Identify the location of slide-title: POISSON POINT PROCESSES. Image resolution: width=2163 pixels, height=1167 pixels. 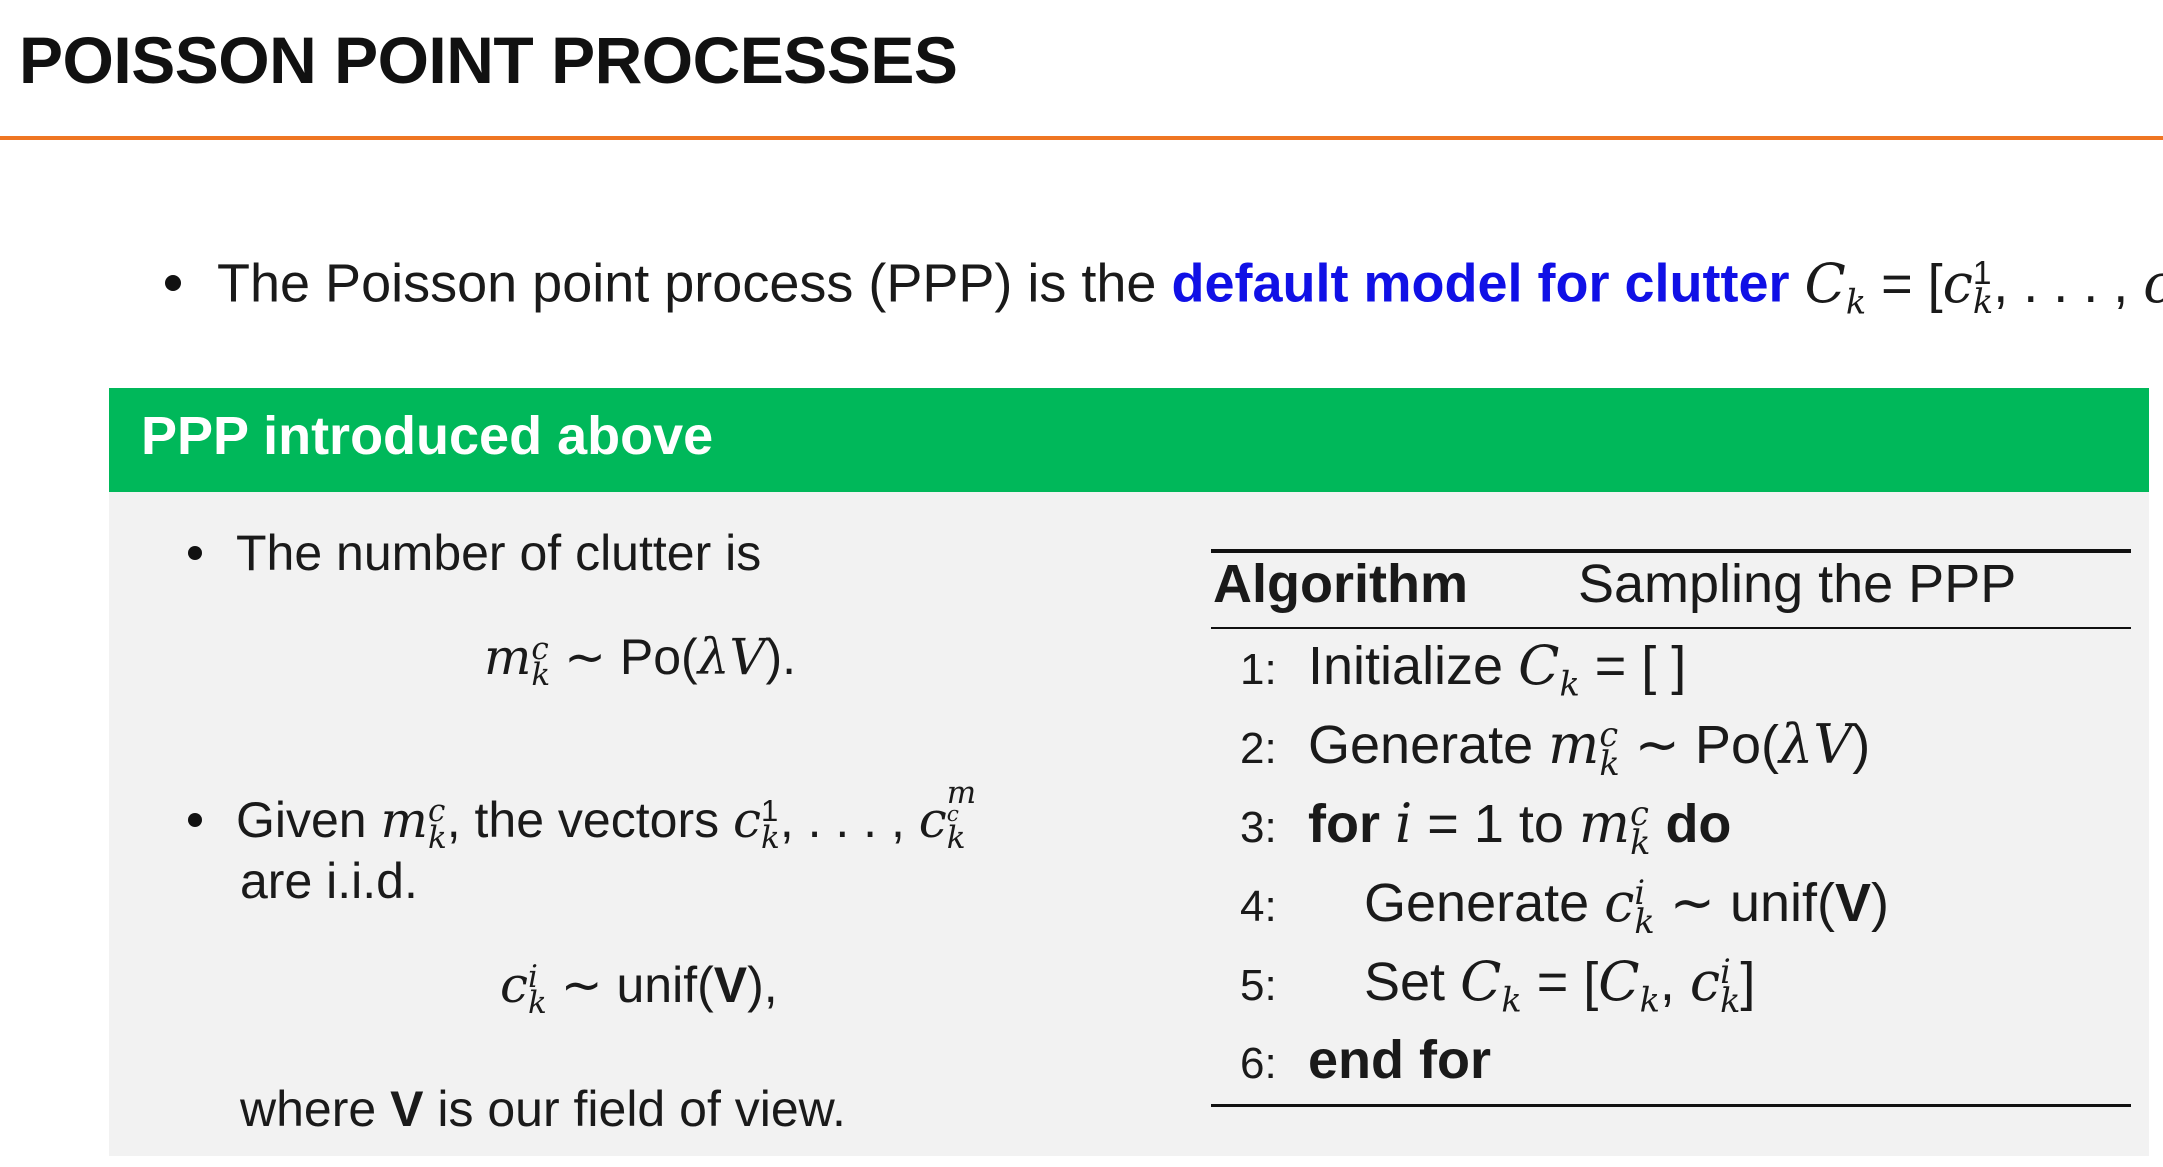
(488, 60).